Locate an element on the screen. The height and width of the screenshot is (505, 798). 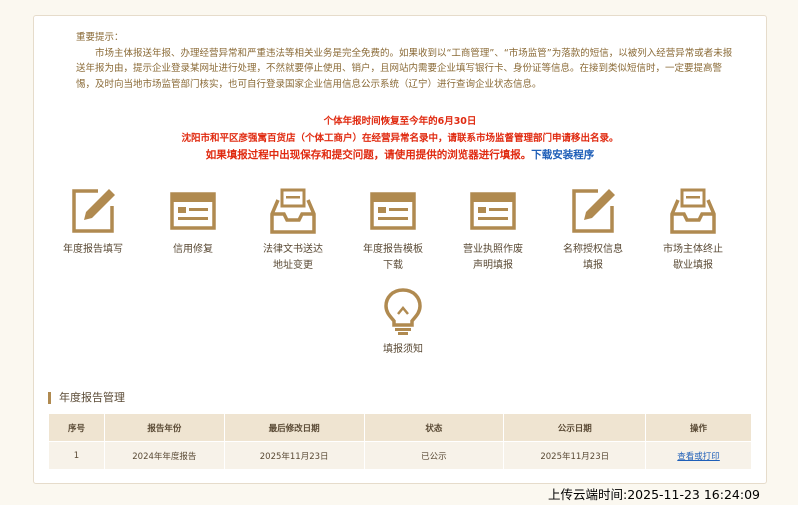
browser-tip-text: 如果填报过程中出现保存和提交问题，请使用提供的浏览器进行填报。 is located at coordinates (368, 155).